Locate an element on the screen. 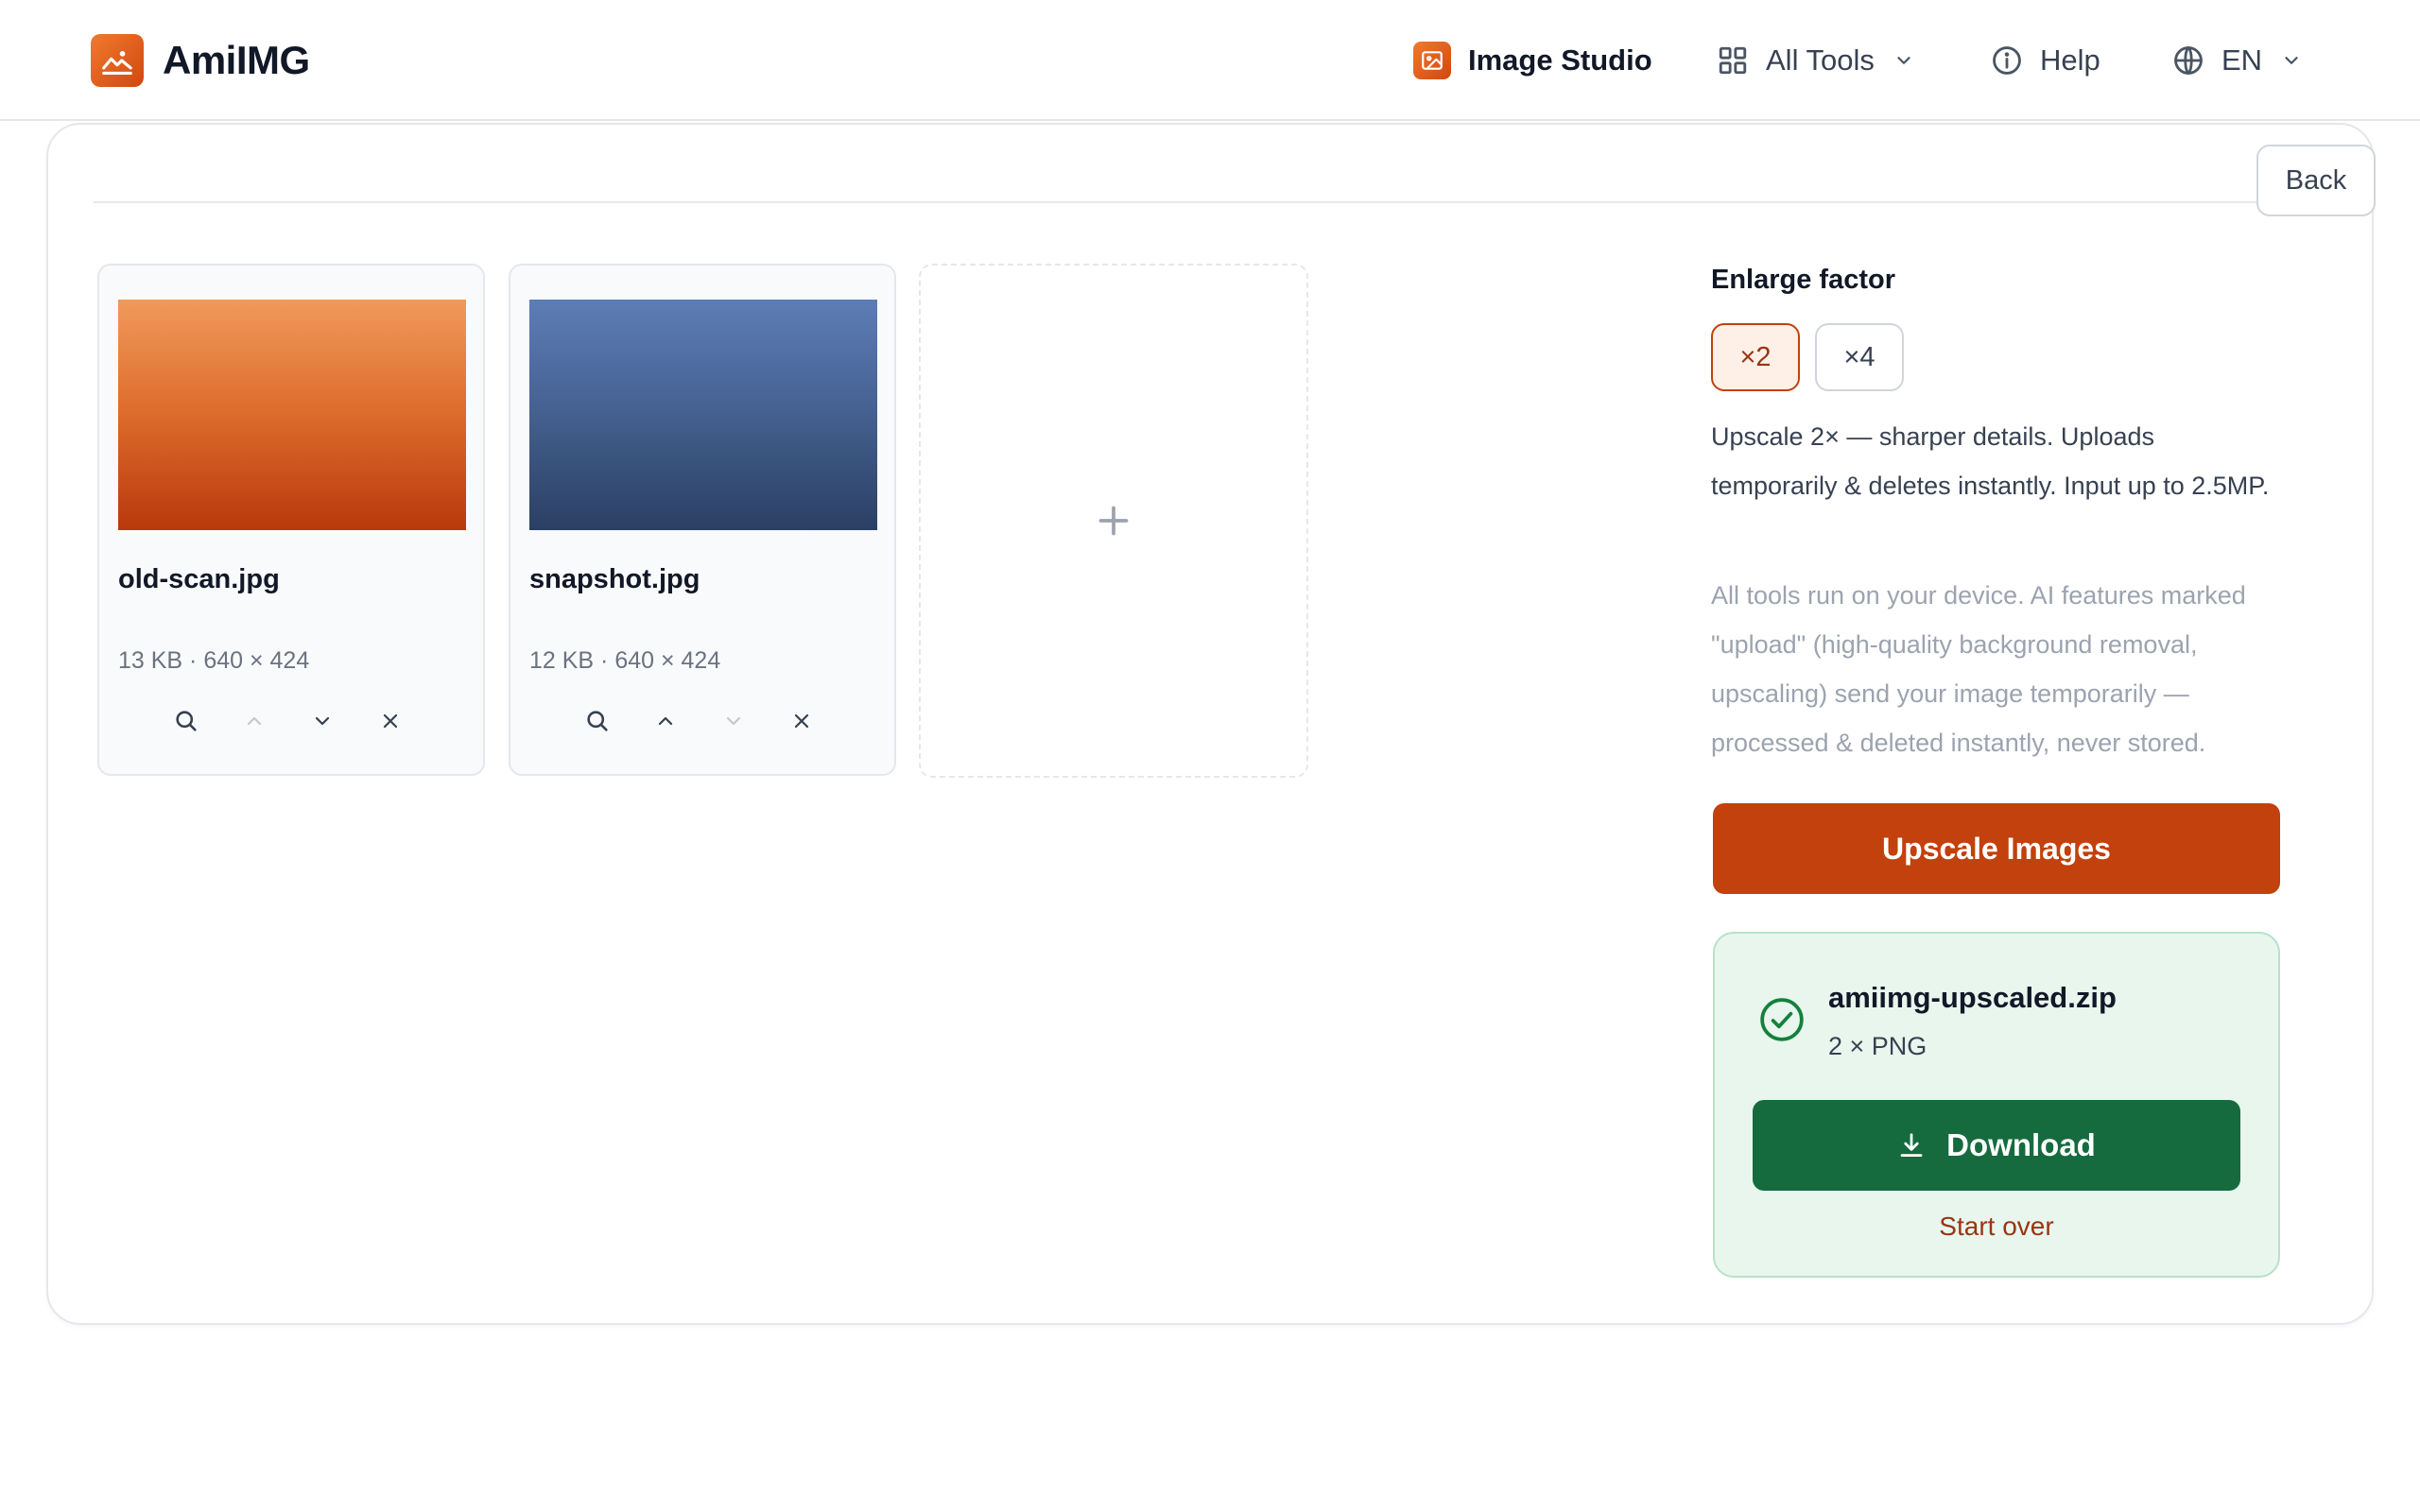 This screenshot has width=2420, height=1512. download-button: Download is located at coordinates (1996, 1145).